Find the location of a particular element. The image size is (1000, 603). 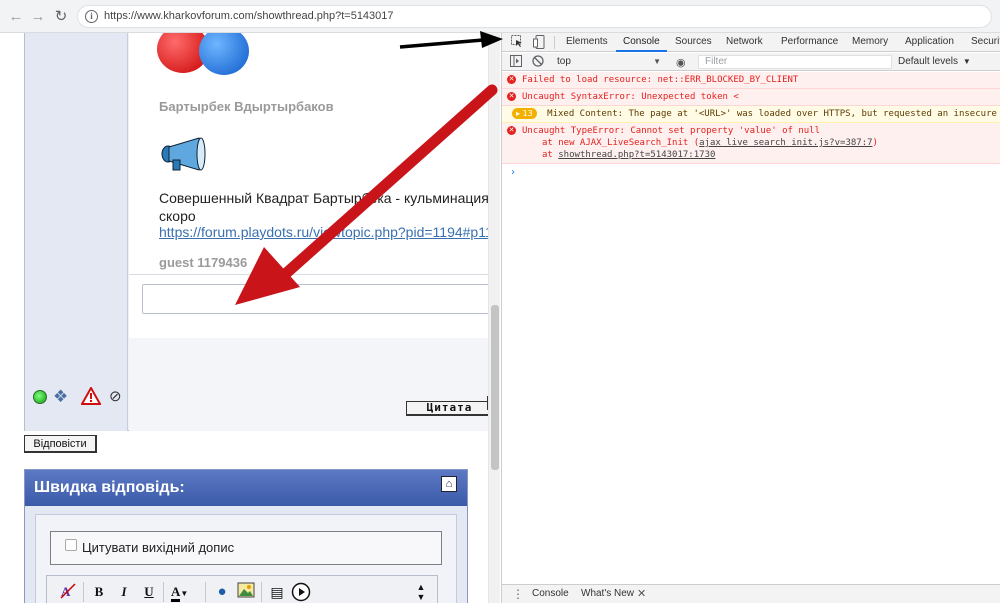

tab-memory: Memory is located at coordinates (870, 42).